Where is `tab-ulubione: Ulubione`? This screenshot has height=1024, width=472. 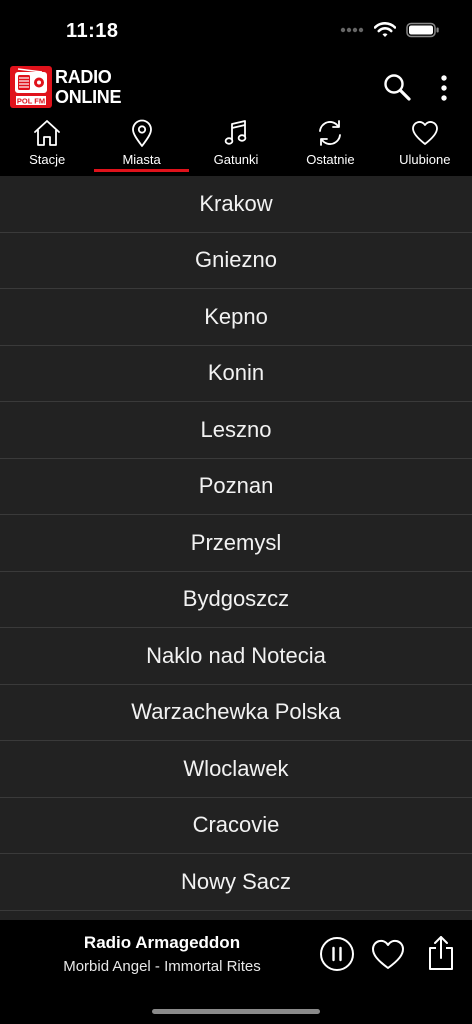
tab-ulubione: Ulubione is located at coordinates (425, 145).